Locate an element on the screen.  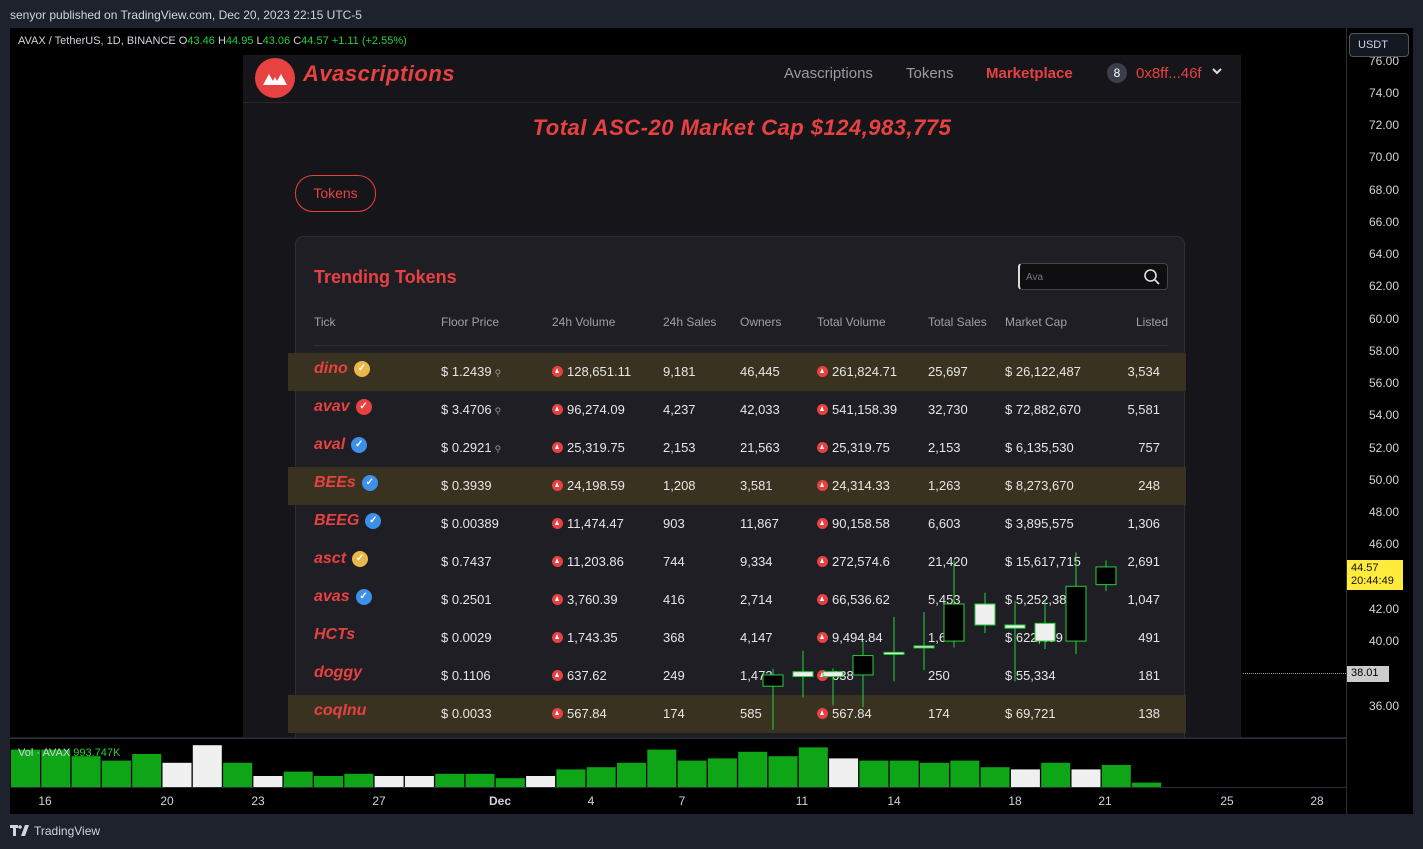
cell-sales24: 4,237 is located at coordinates (679, 409).